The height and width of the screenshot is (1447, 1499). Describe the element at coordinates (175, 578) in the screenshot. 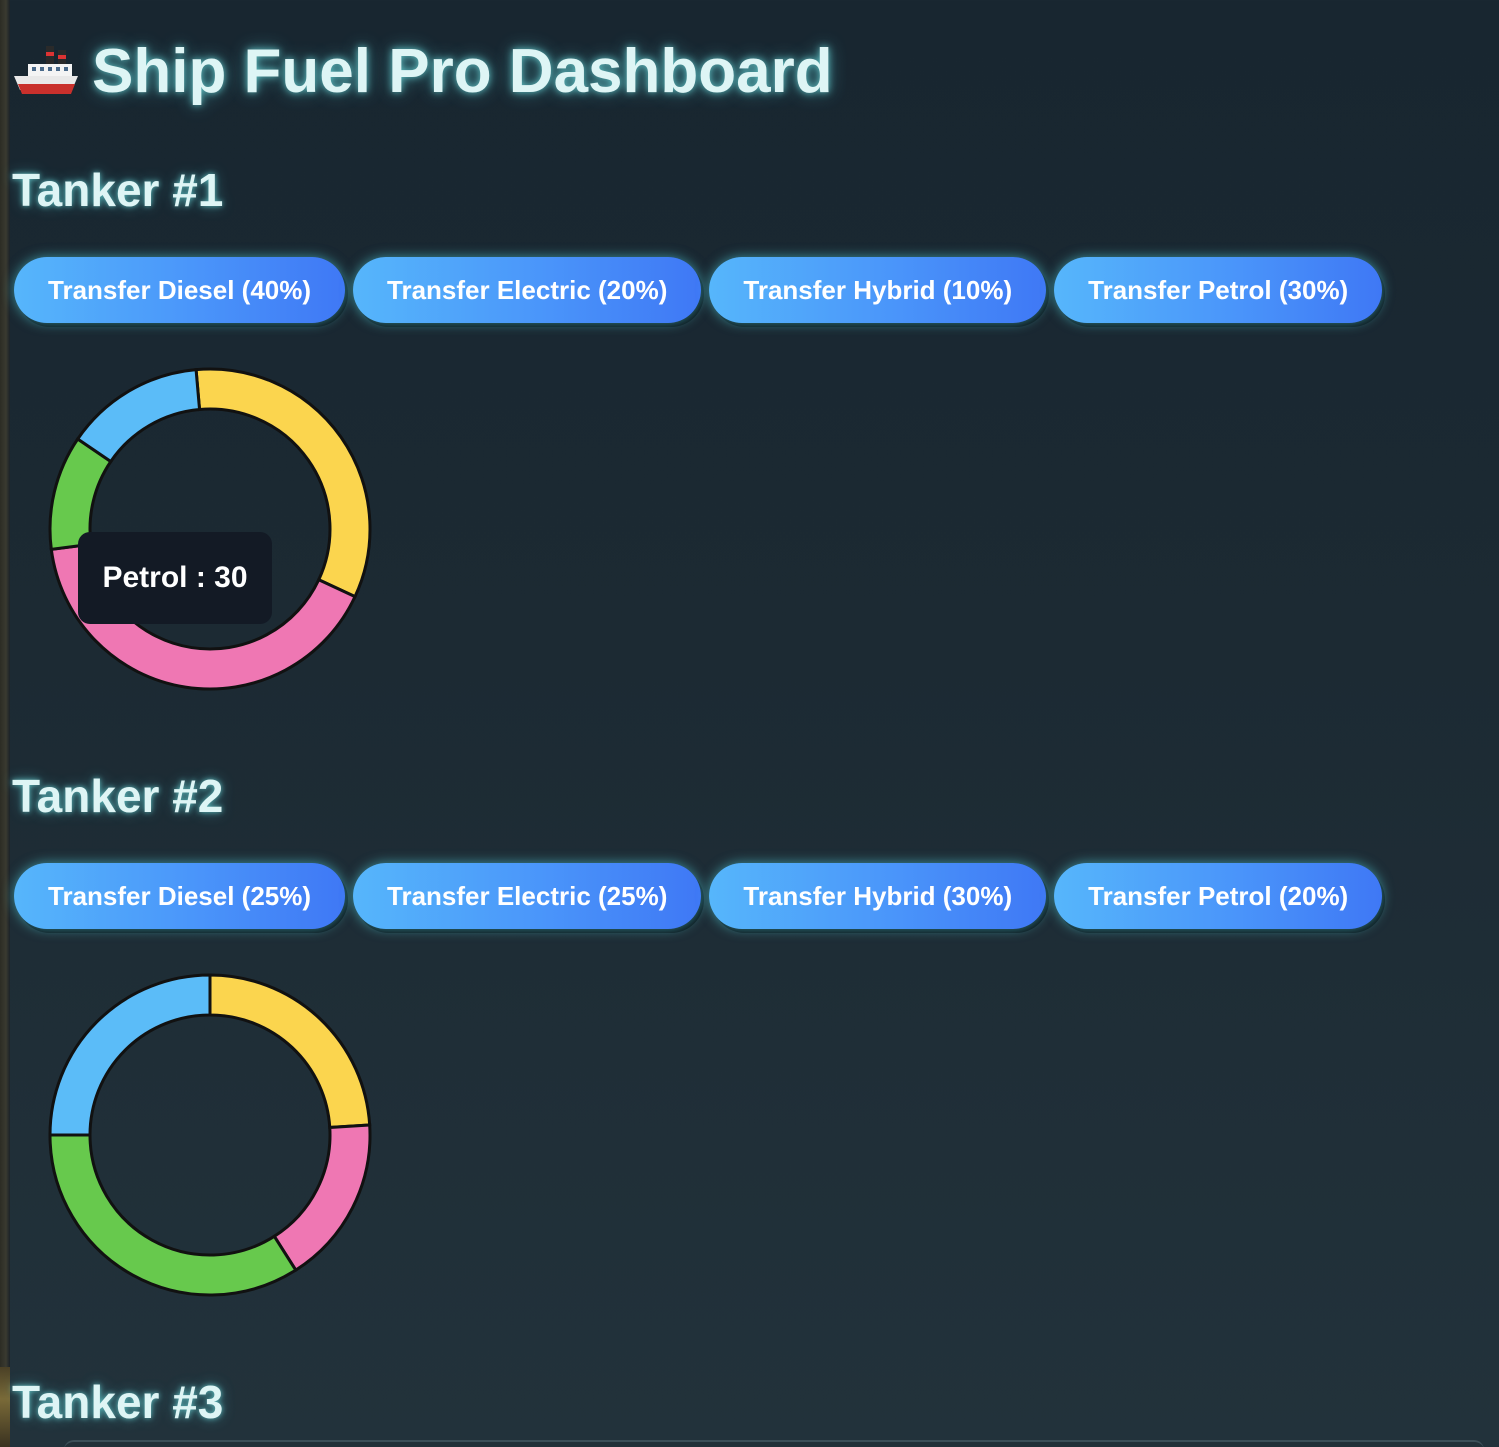

I see `chart-tooltip: Petrol : 30` at that location.